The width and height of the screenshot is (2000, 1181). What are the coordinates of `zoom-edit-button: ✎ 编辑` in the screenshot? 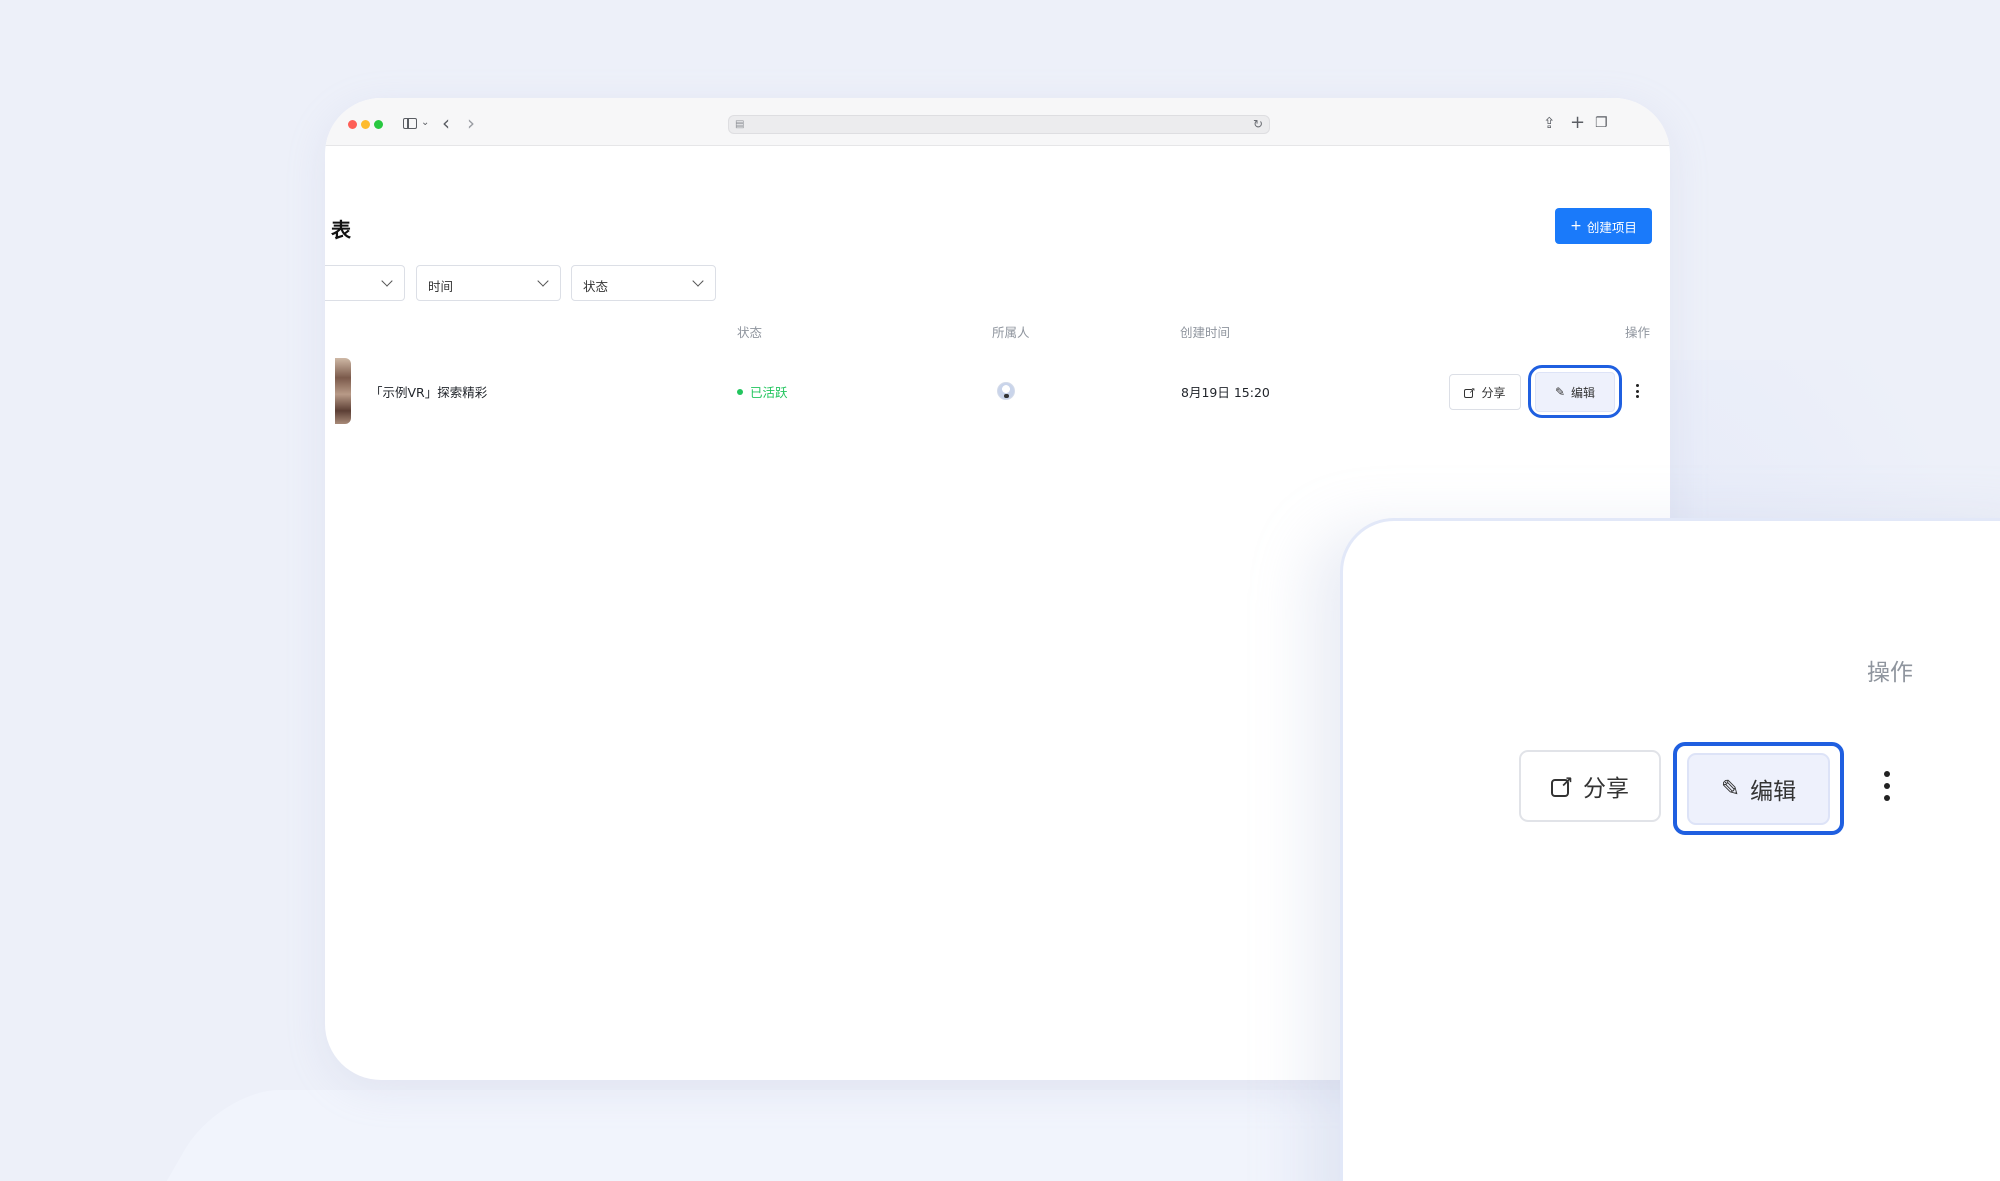 It's located at (1758, 789).